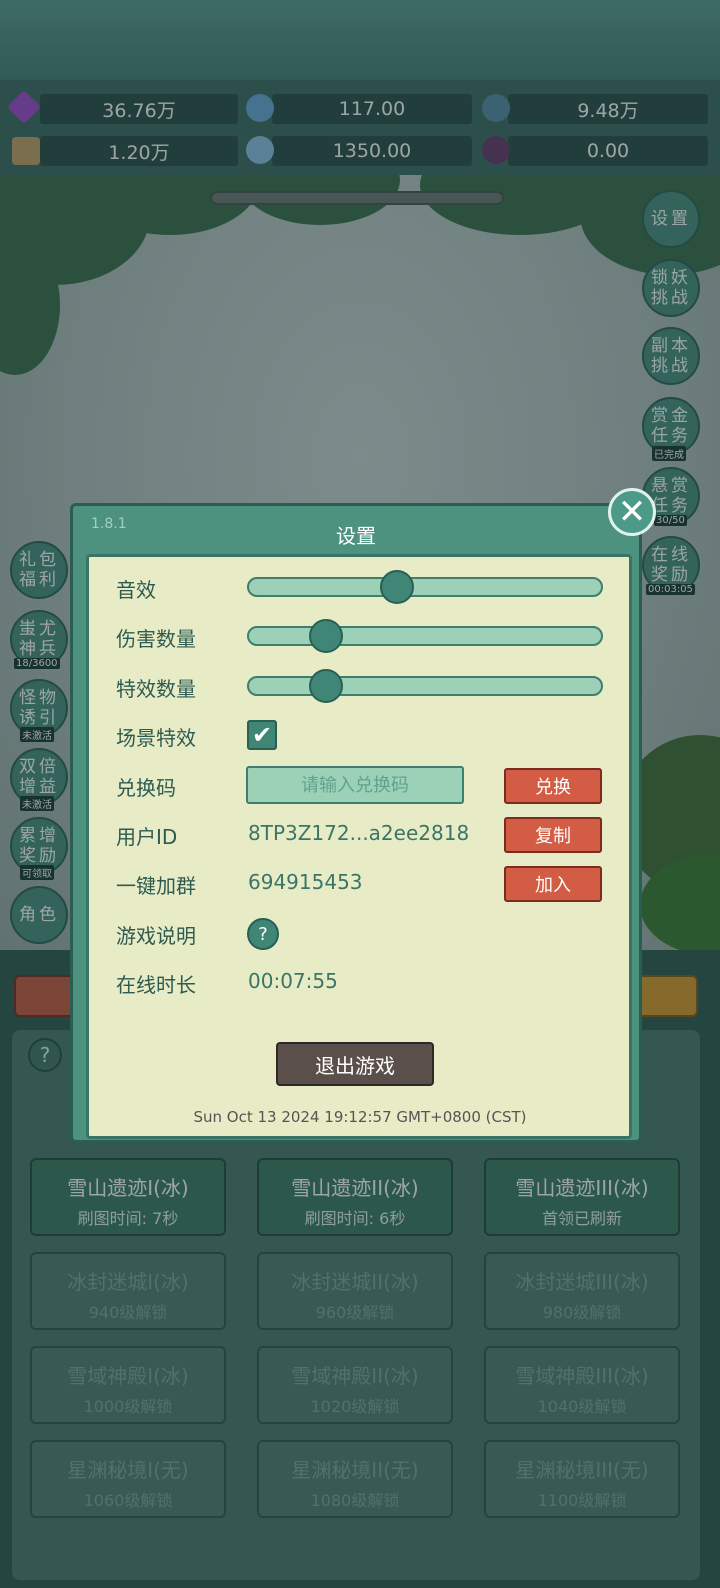  Describe the element at coordinates (632, 512) in the screenshot. I see `close-icon: ✕` at that location.